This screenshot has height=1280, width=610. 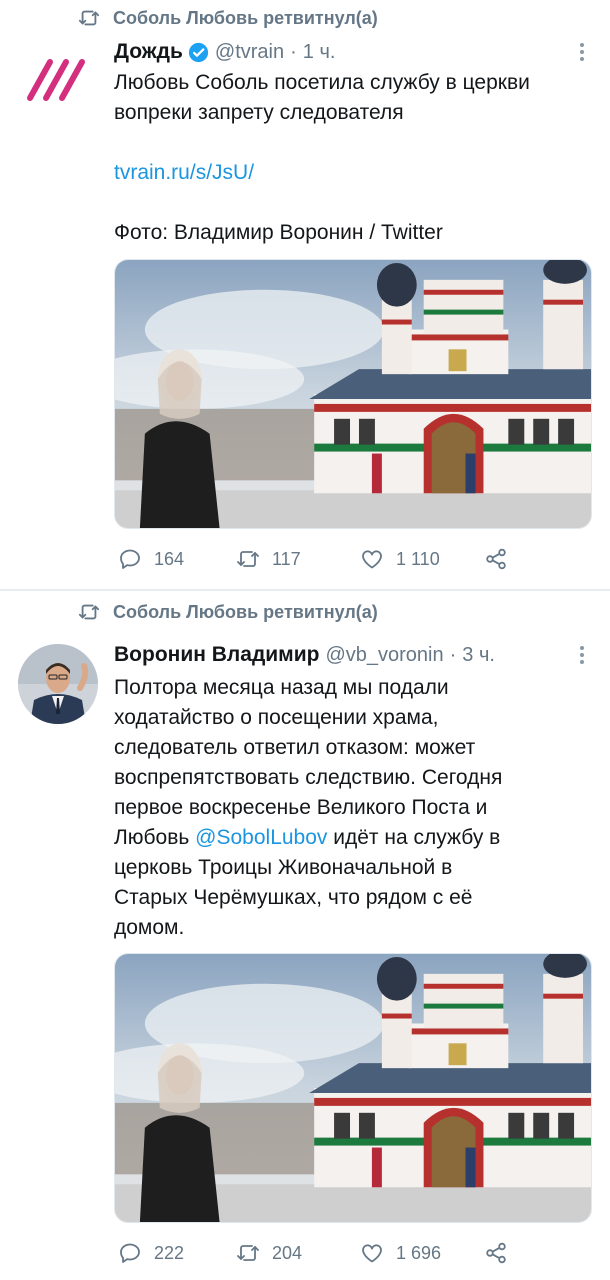 What do you see at coordinates (287, 1252) in the screenshot?
I see `retweet-count: 204` at bounding box center [287, 1252].